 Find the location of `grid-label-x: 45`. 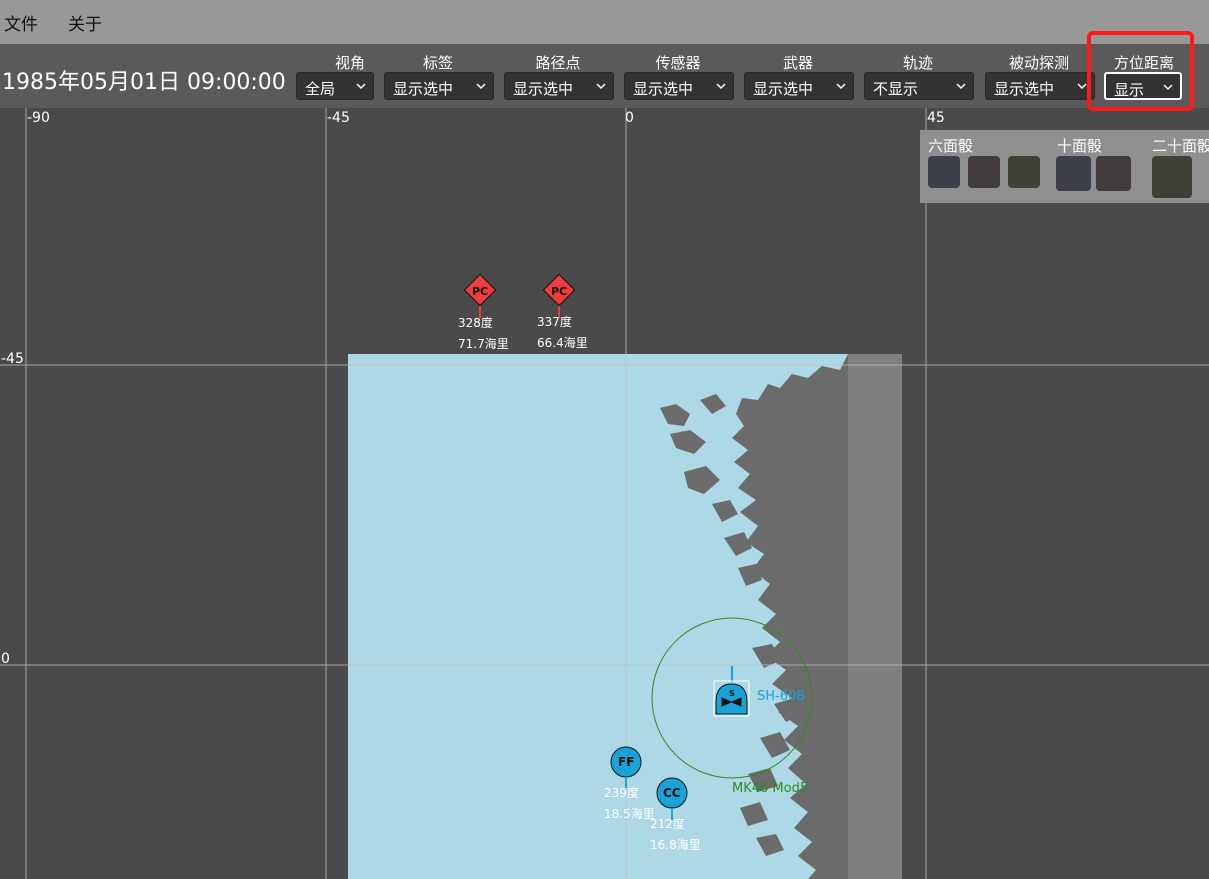

grid-label-x: 45 is located at coordinates (936, 118).